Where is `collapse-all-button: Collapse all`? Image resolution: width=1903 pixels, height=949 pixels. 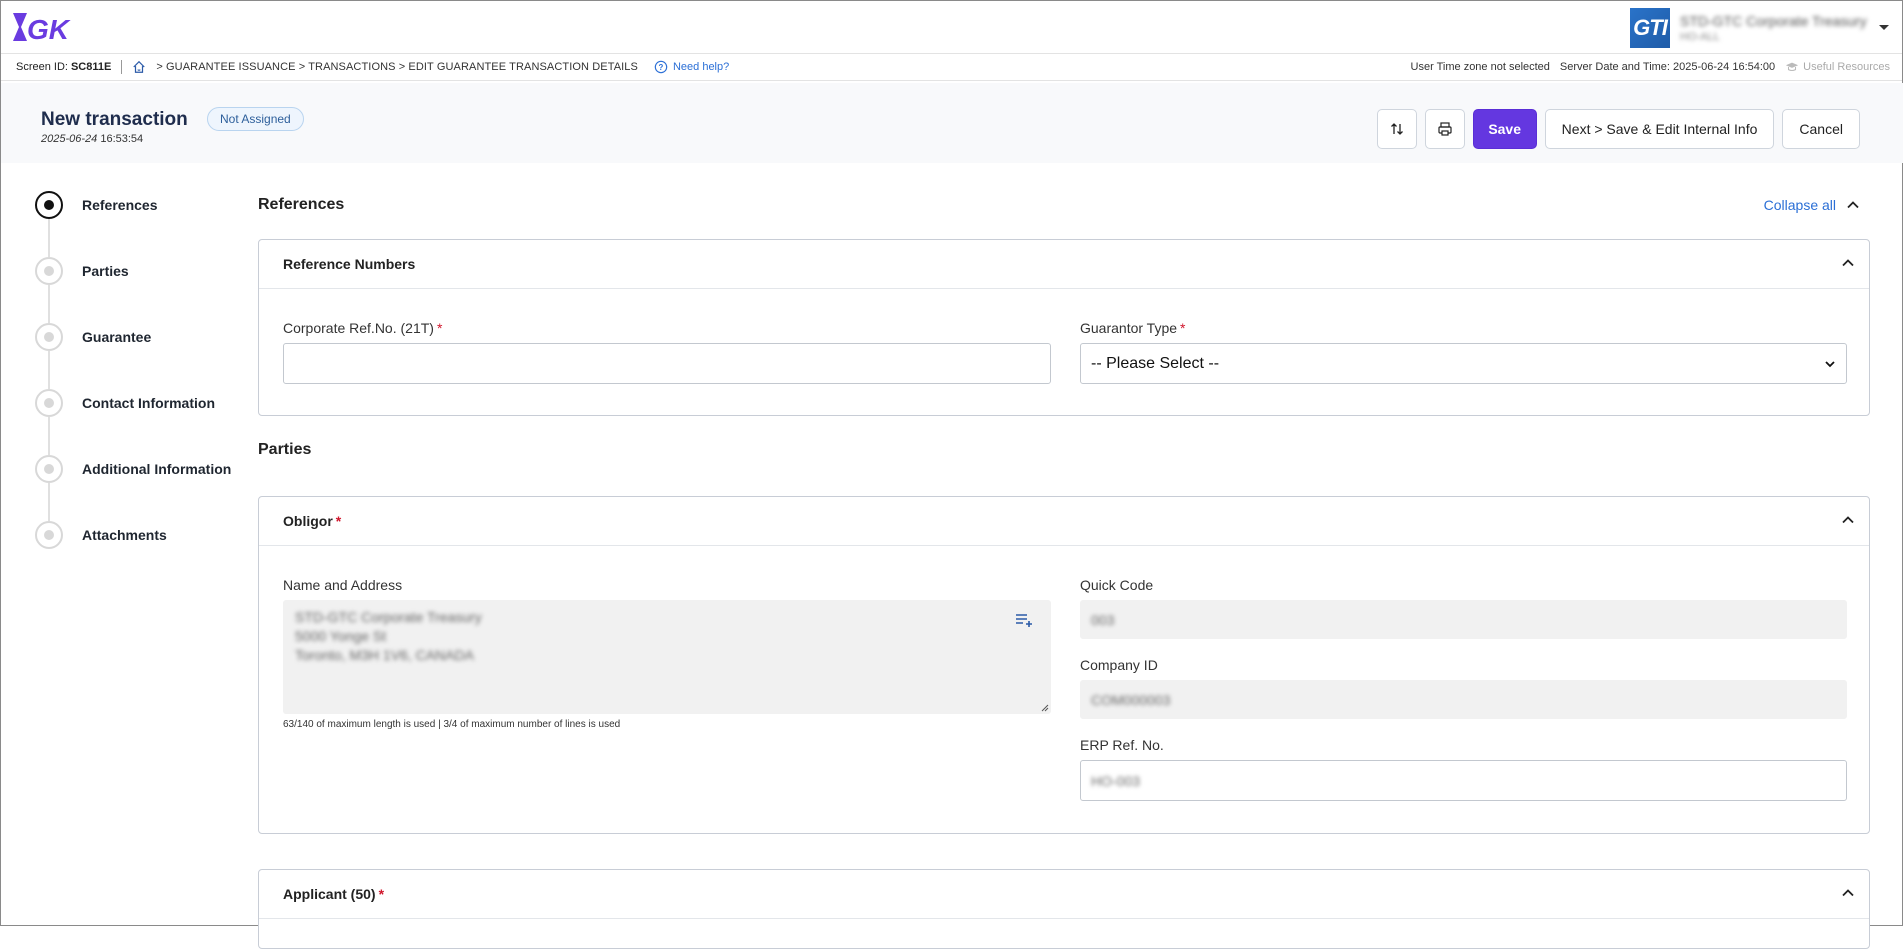
collapse-all-button: Collapse all is located at coordinates (1812, 205).